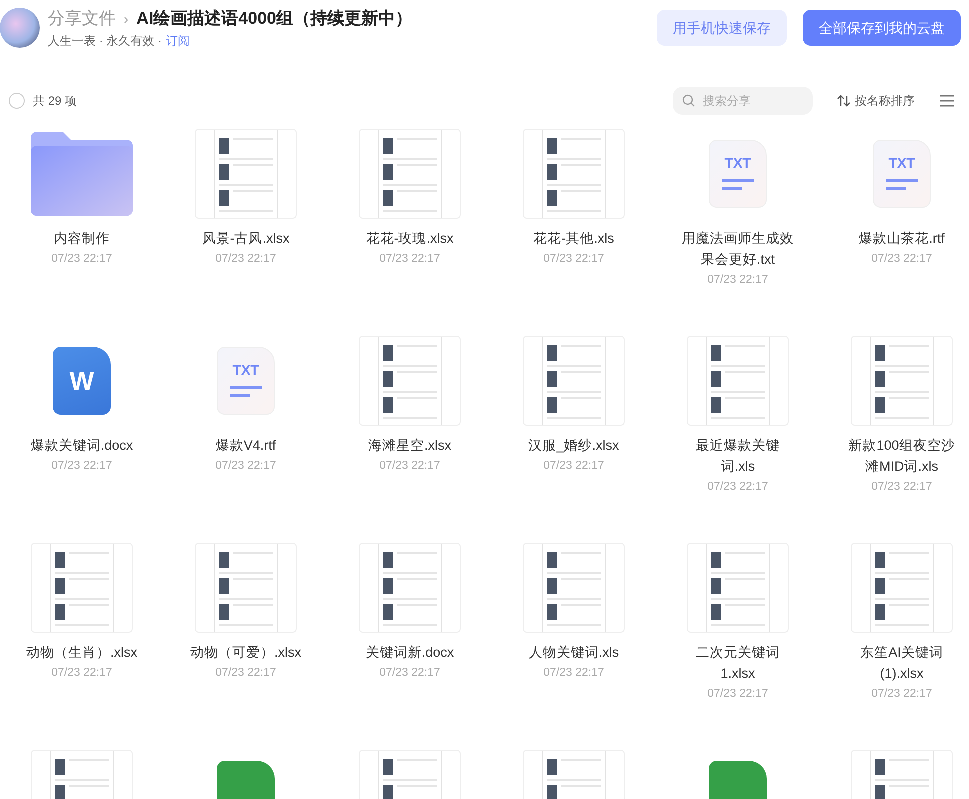  What do you see at coordinates (178, 41) in the screenshot?
I see `subscribe-link: 订阅` at bounding box center [178, 41].